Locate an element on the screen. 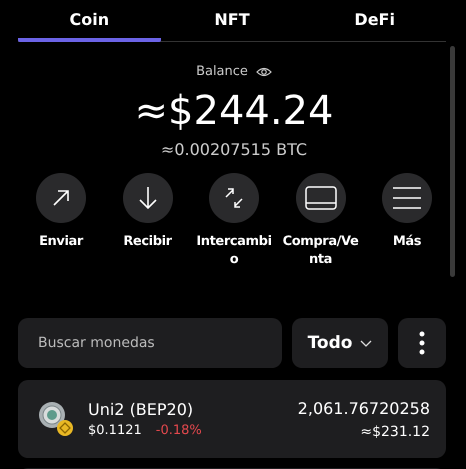 The image size is (466, 469). trade-button is located at coordinates (321, 198).